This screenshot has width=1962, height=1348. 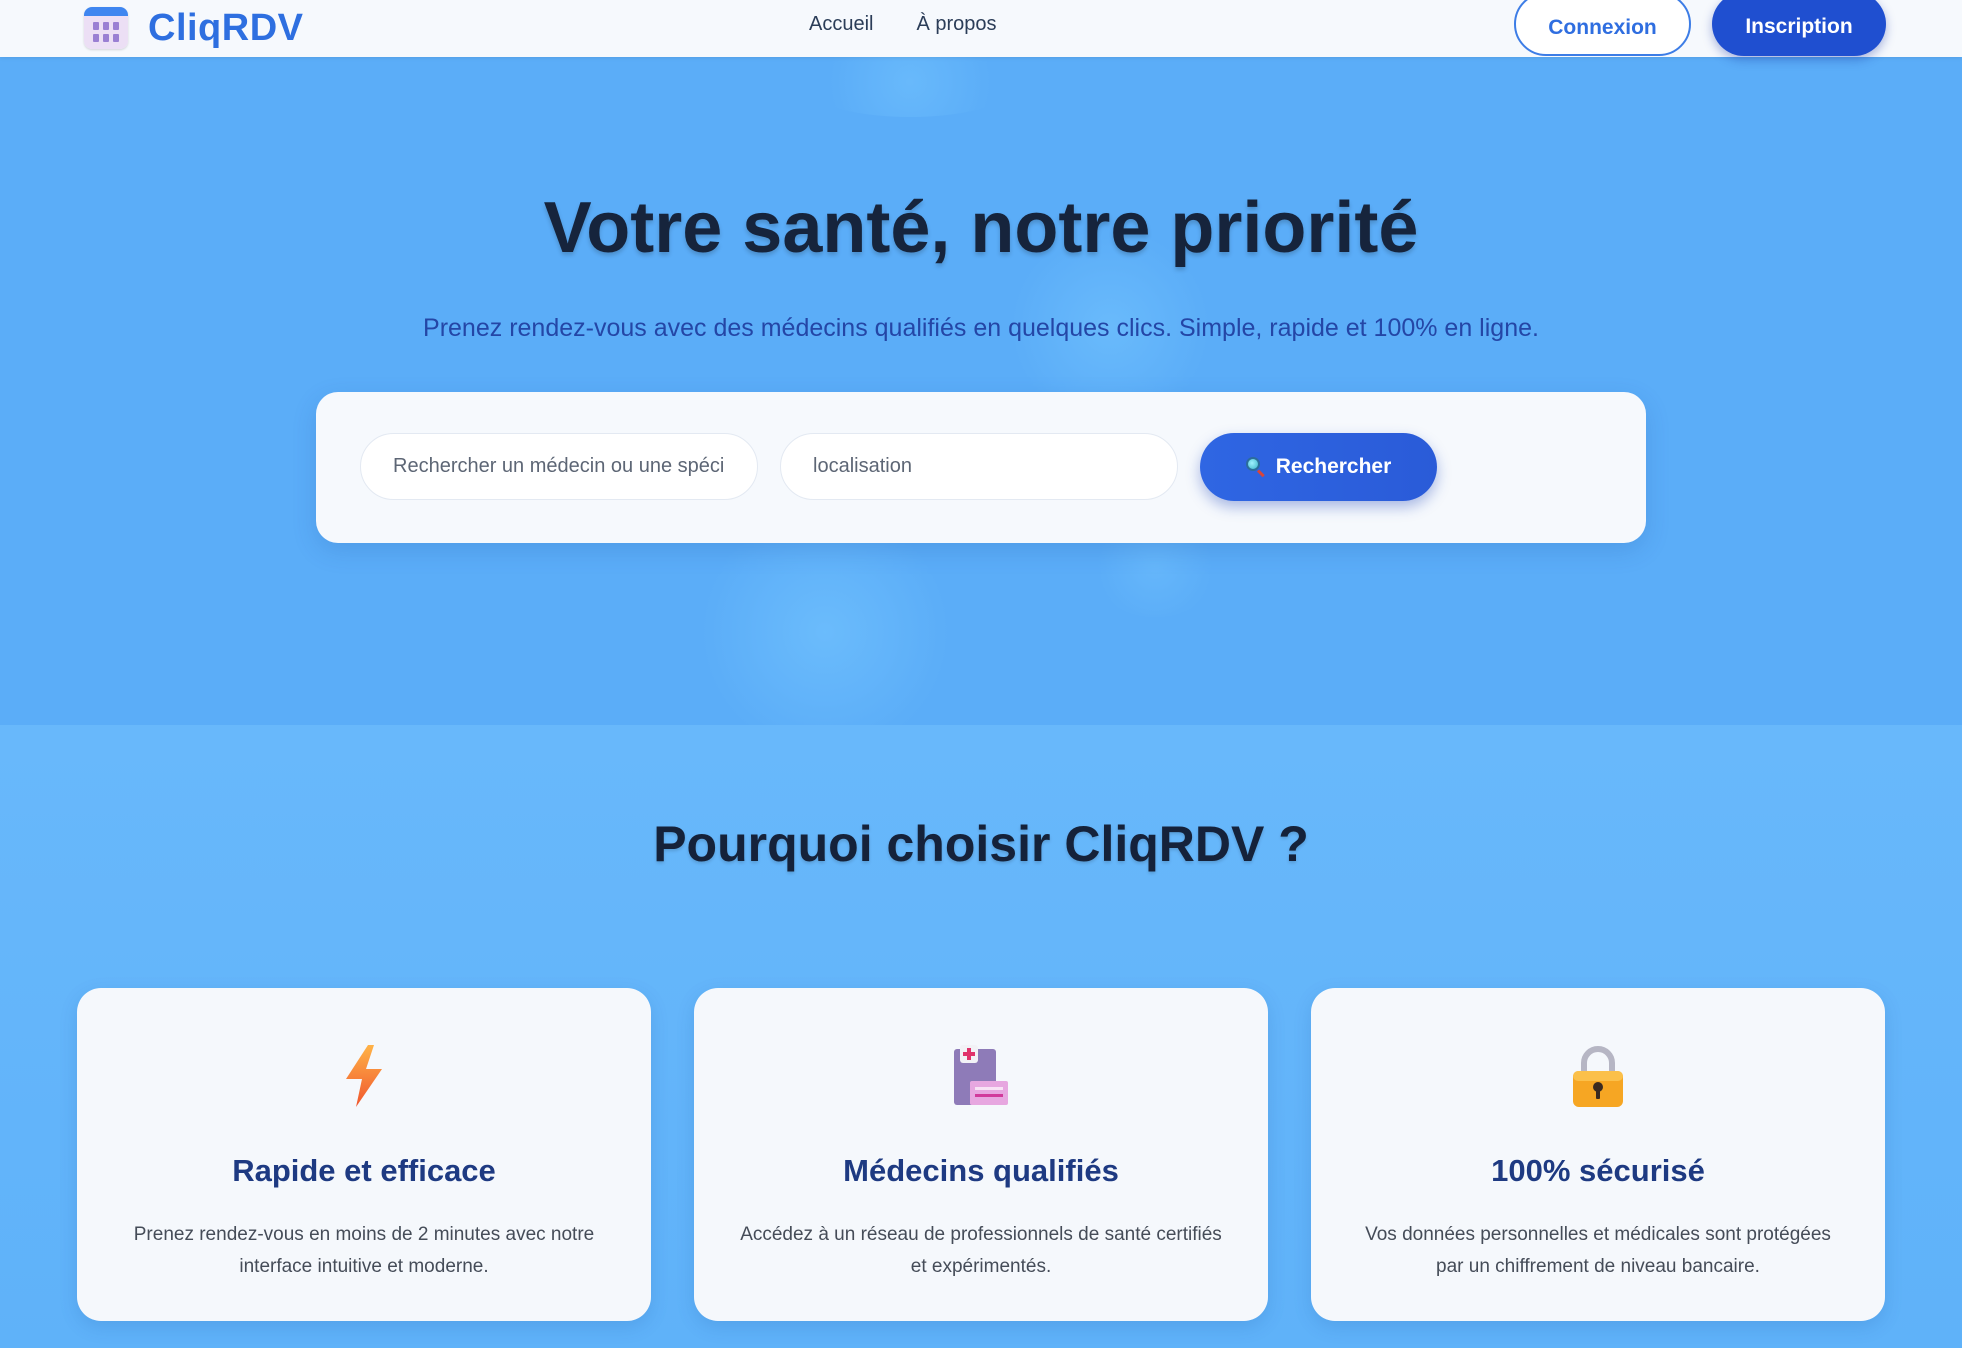 I want to click on card-title: Rapide et efficace, so click(x=364, y=1170).